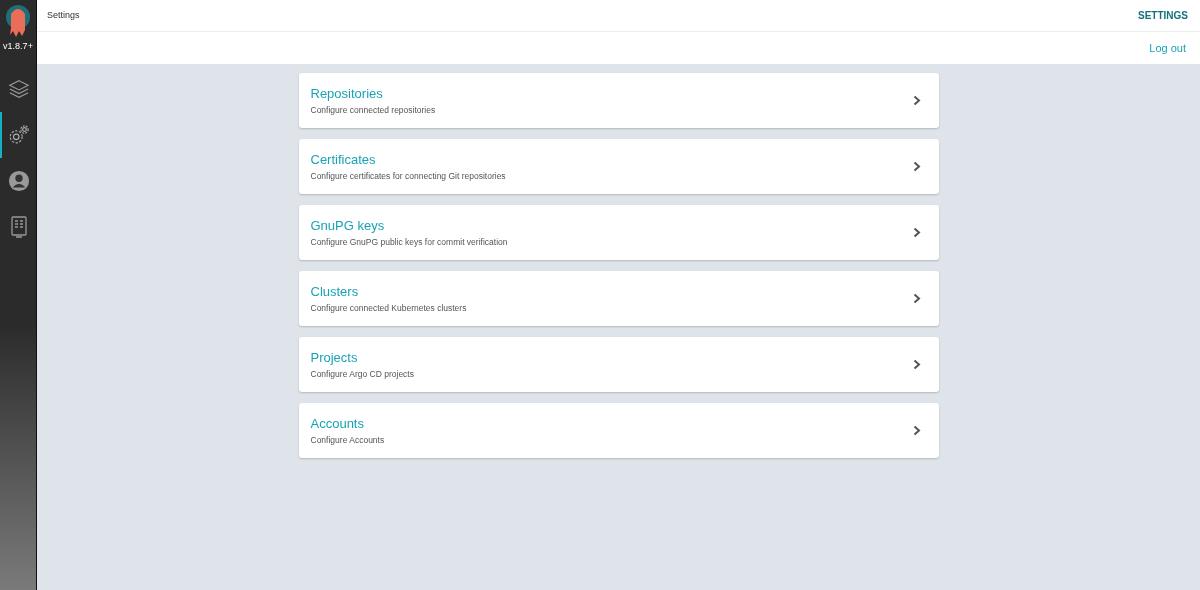 This screenshot has height=590, width=1200. Describe the element at coordinates (19, 88) in the screenshot. I see `layers-icon` at that location.